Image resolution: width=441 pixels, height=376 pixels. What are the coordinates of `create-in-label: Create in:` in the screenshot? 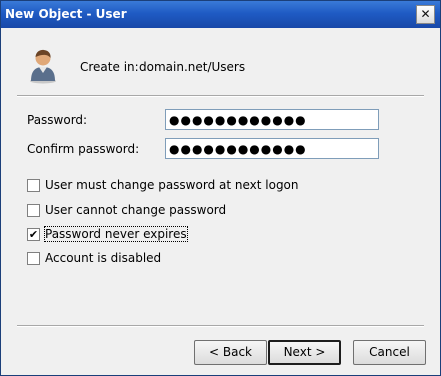 It's located at (109, 67).